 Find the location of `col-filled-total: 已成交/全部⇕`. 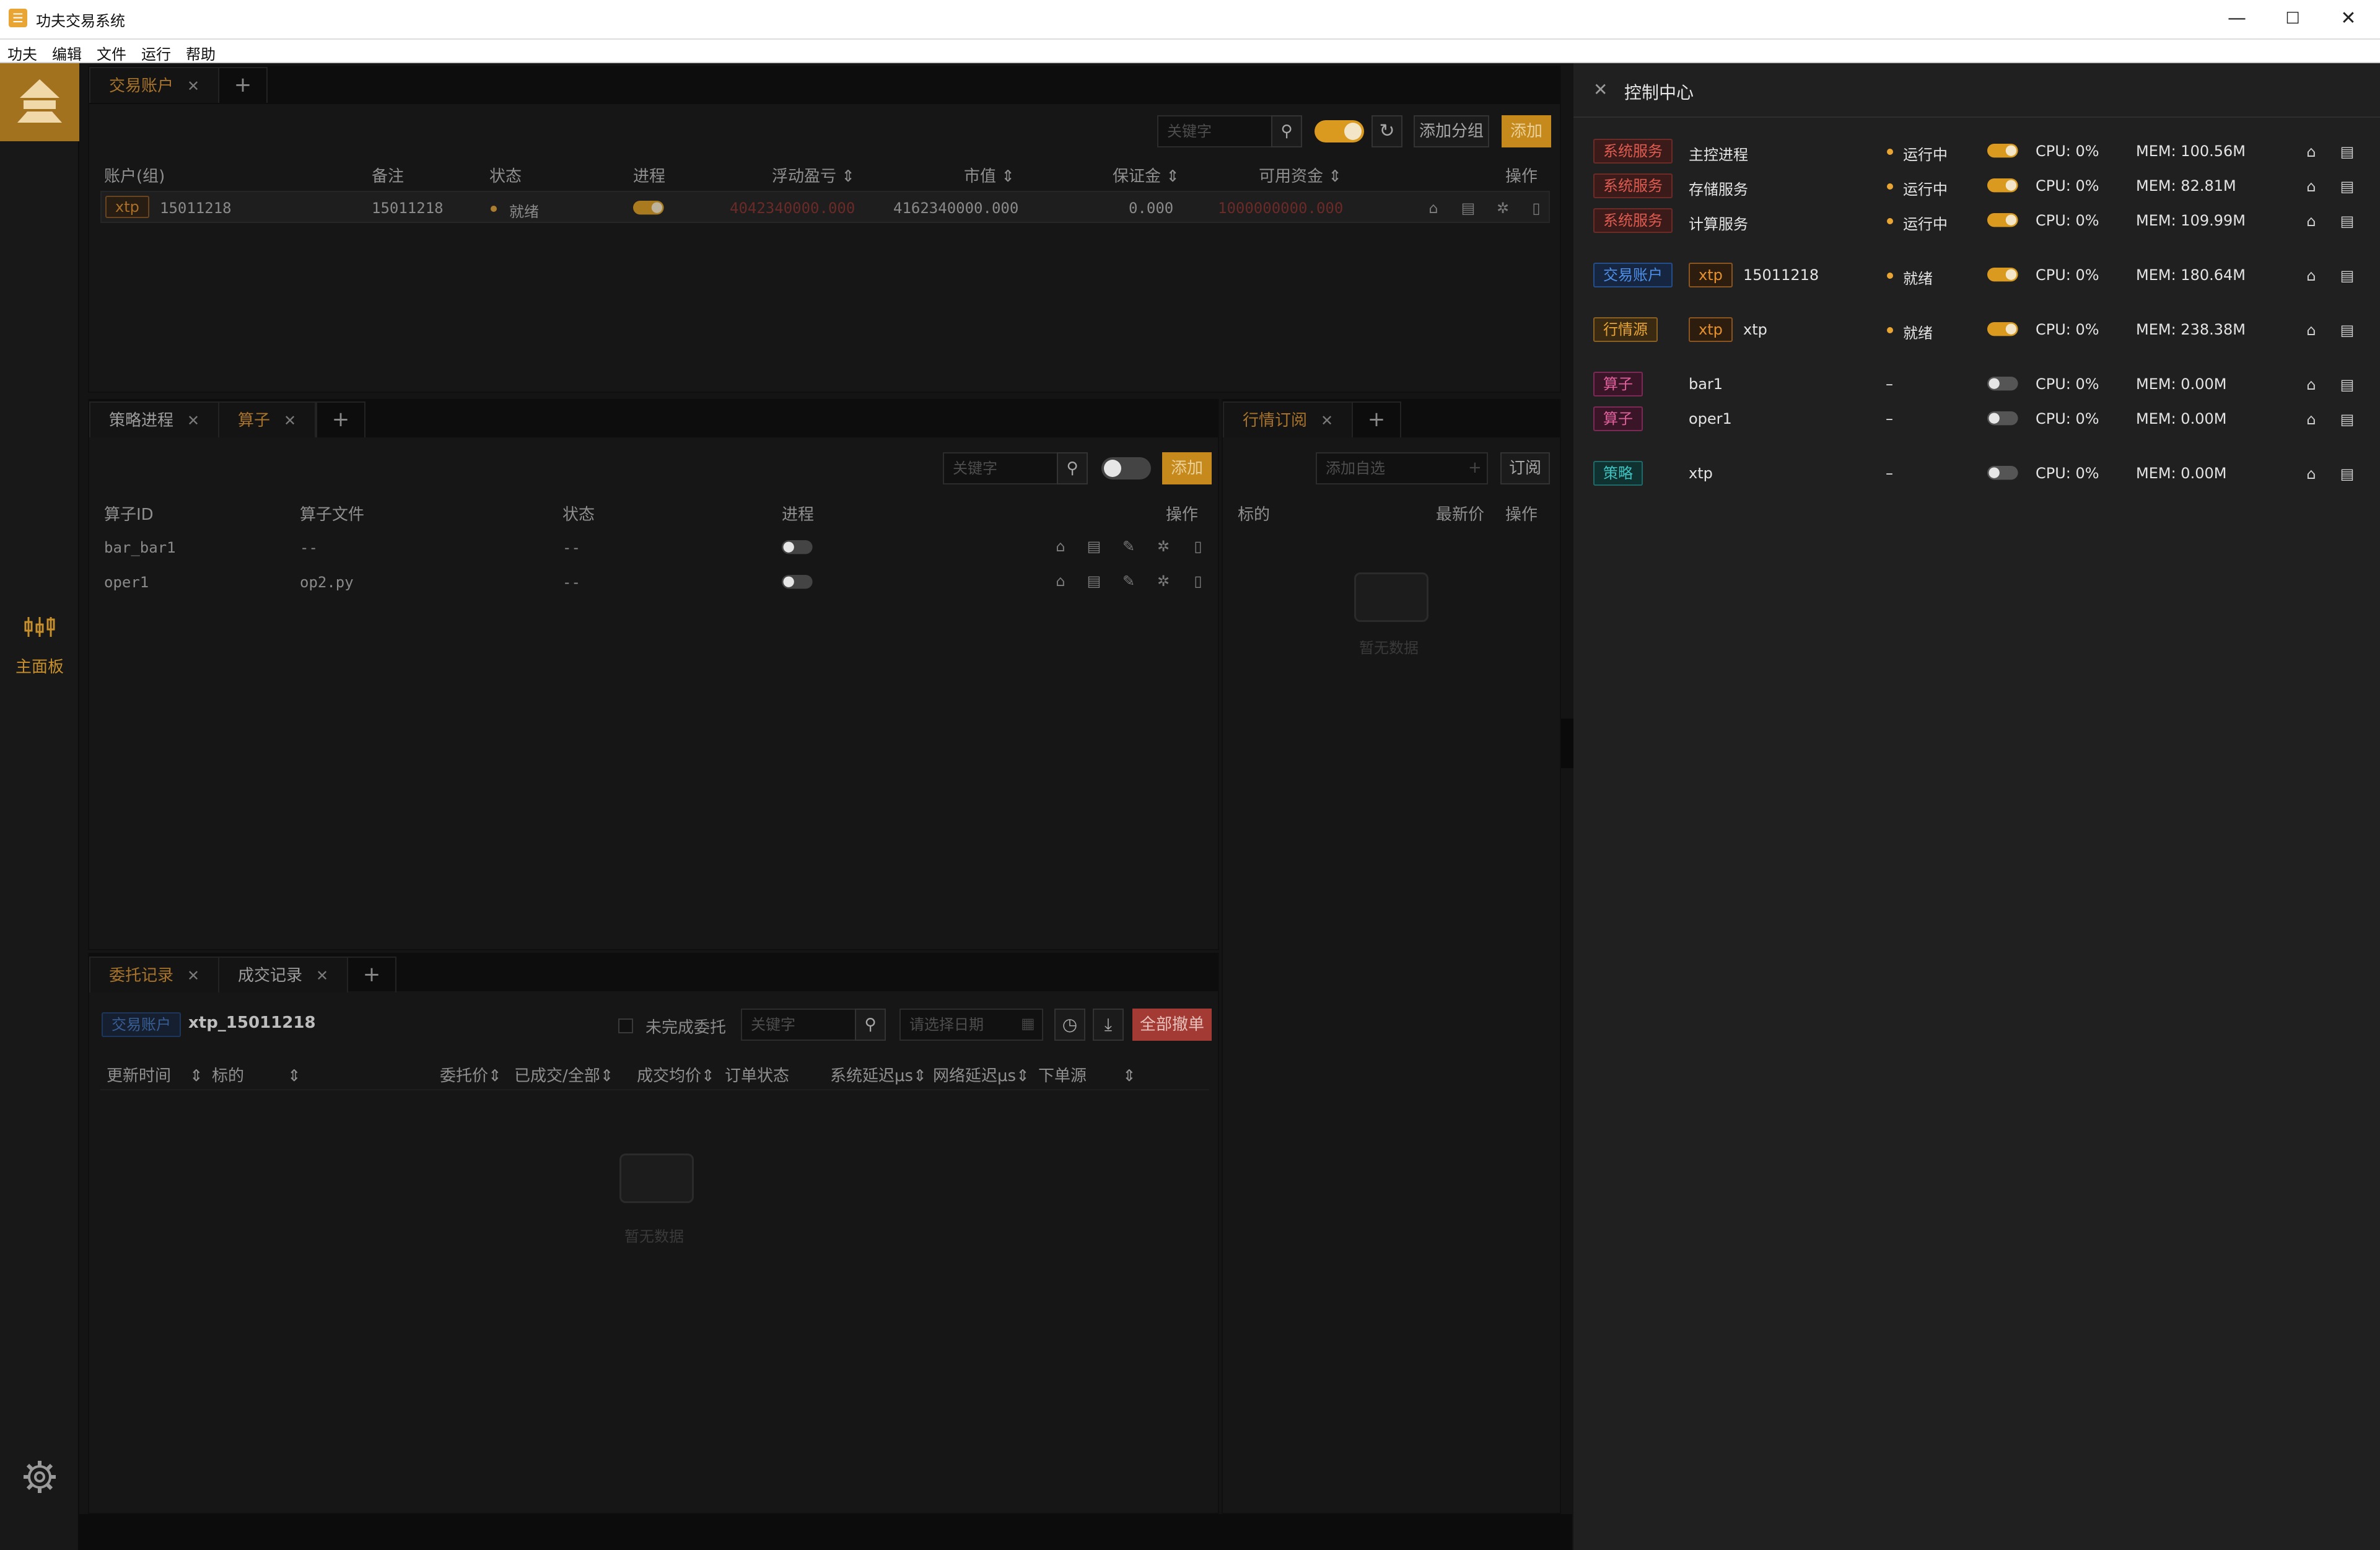

col-filled-total: 已成交/全部⇕ is located at coordinates (564, 1074).